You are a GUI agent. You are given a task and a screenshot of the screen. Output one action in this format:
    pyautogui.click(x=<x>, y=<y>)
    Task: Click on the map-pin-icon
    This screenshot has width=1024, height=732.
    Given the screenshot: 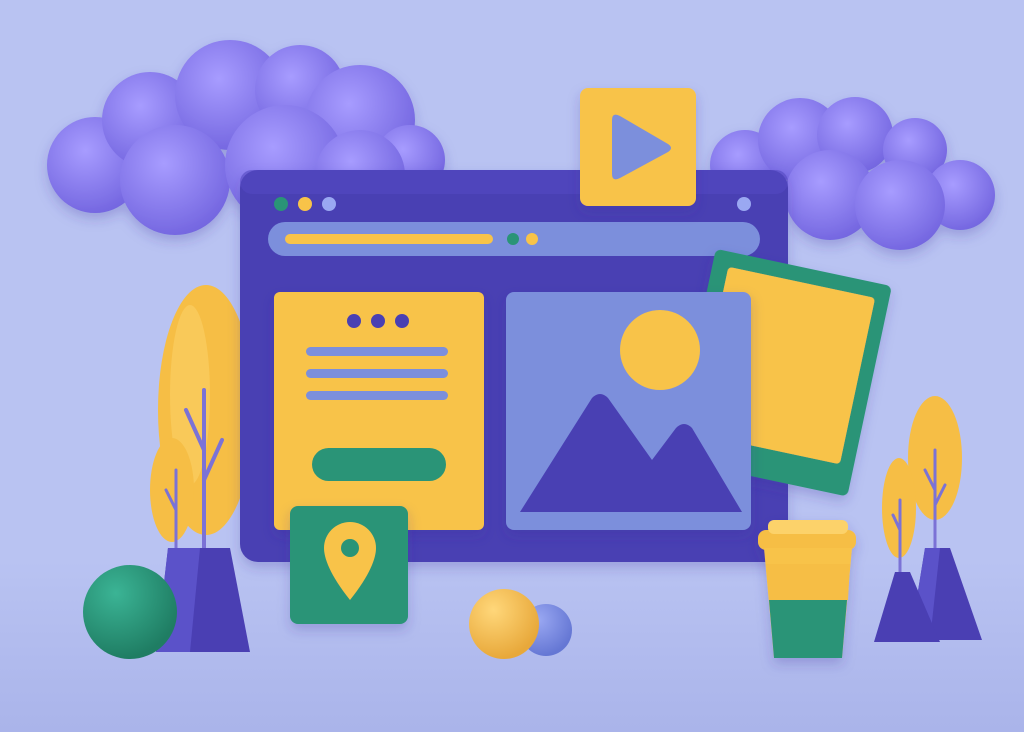 What is the action you would take?
    pyautogui.click(x=349, y=565)
    